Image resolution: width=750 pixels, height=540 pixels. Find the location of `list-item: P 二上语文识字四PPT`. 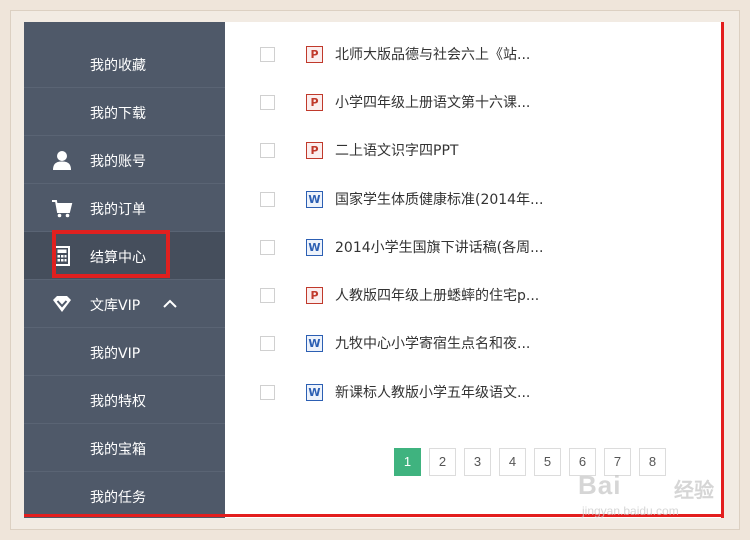

list-item: P 二上语文识字四PPT is located at coordinates (479, 150).